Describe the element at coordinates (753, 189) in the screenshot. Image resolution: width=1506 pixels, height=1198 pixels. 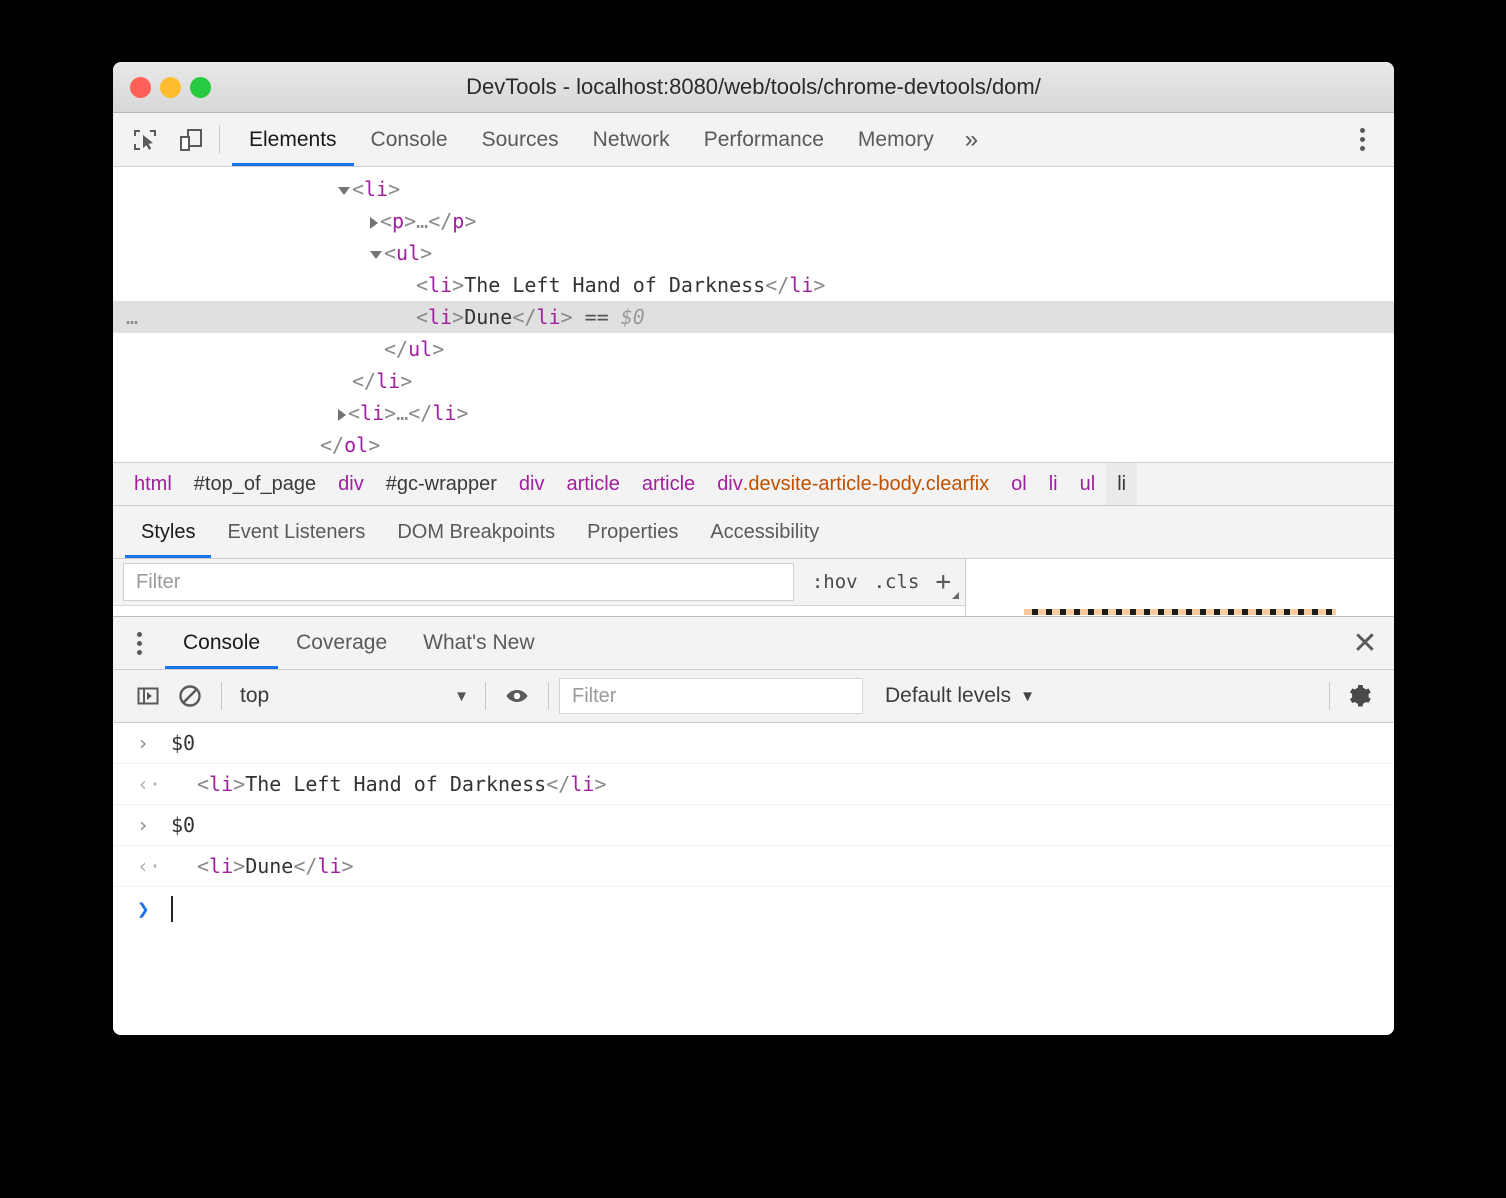
I see `dom-tree-row: <li>` at that location.